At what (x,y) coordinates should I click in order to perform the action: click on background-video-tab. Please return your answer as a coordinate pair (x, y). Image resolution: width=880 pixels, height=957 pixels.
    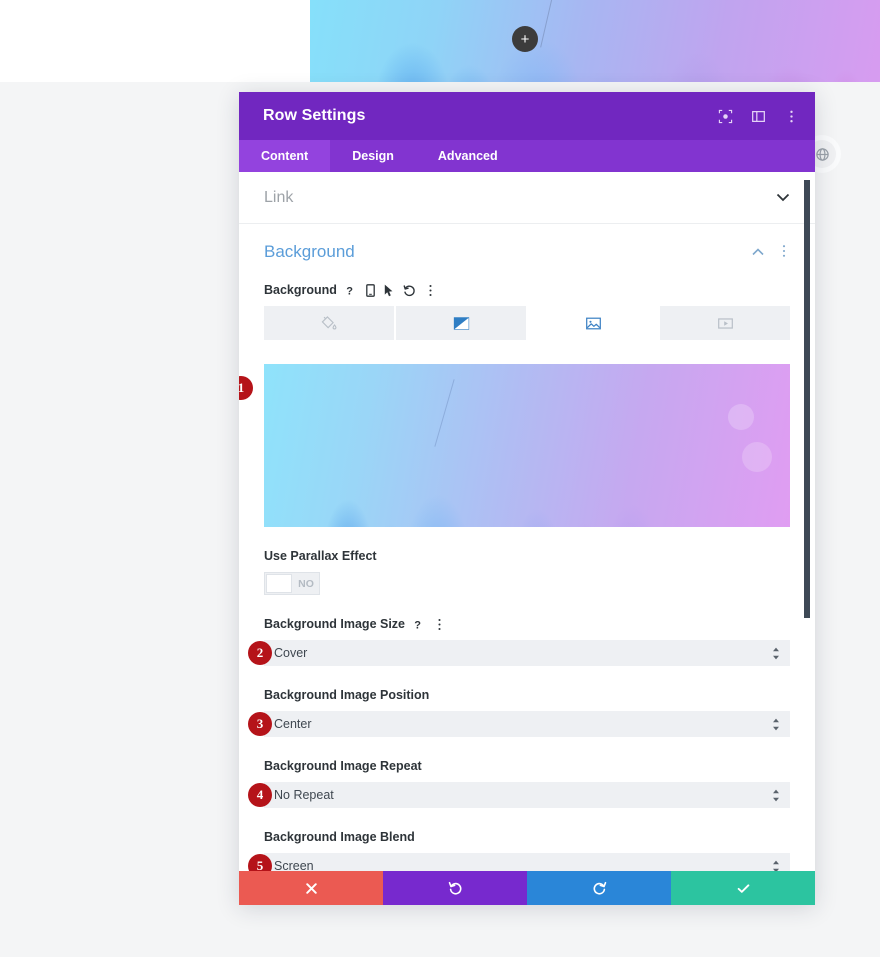
    Looking at the image, I should click on (725, 323).